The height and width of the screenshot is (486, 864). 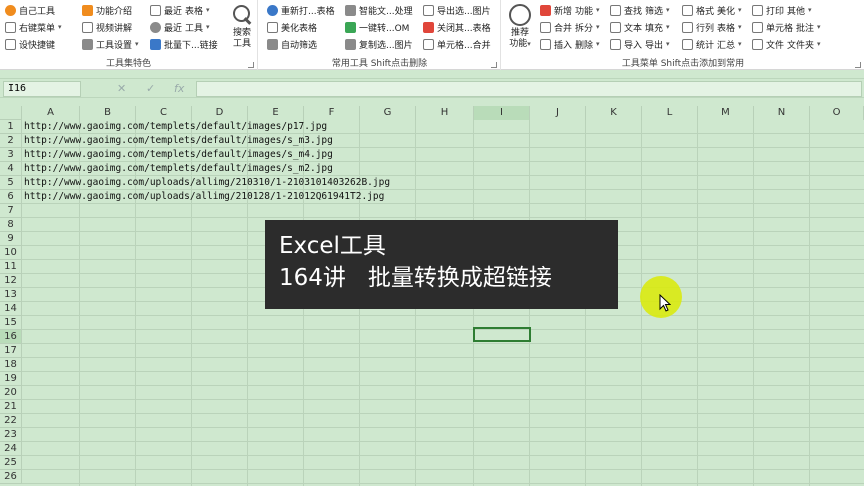 What do you see at coordinates (107, 27) in the screenshot?
I see `video-tutorial-button: 视频讲解` at bounding box center [107, 27].